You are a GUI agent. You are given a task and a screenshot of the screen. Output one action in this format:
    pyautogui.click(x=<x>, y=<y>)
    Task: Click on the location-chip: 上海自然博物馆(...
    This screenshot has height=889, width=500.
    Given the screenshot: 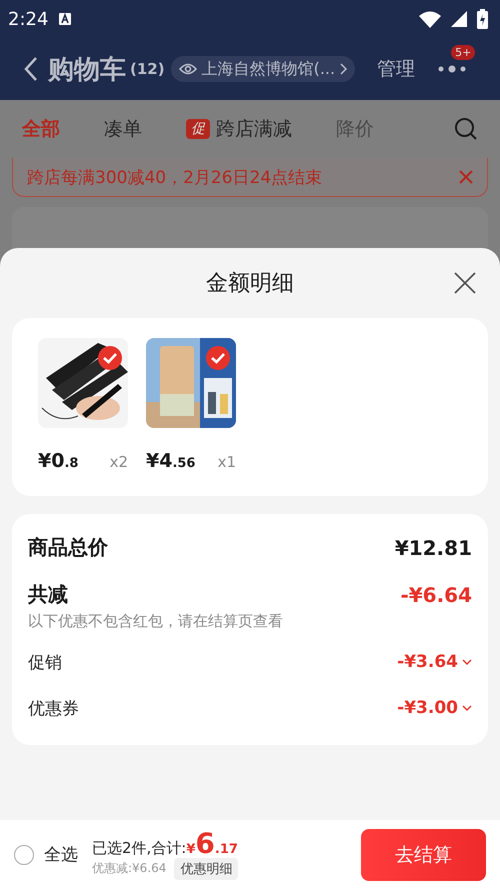 What is the action you would take?
    pyautogui.click(x=263, y=69)
    